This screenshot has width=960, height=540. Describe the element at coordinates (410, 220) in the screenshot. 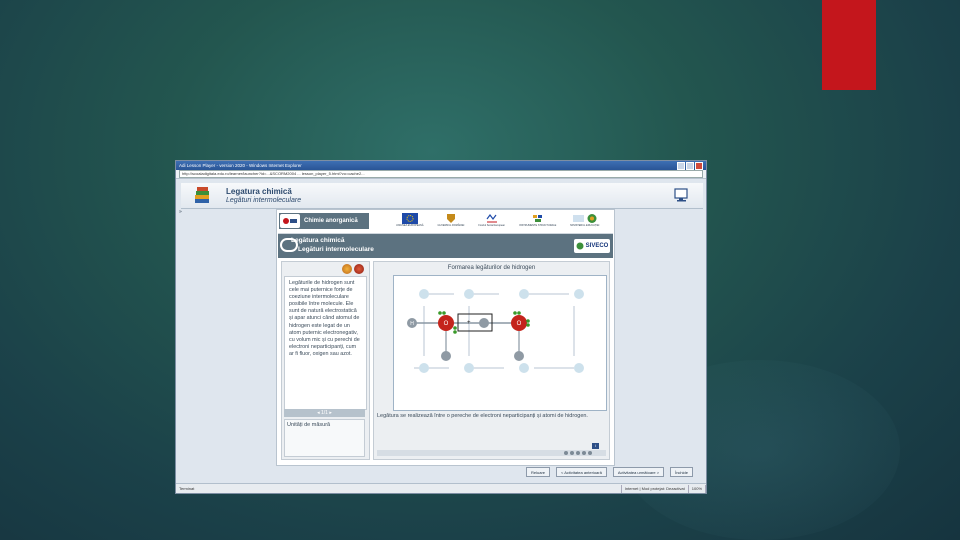

I see `eu-logo: UNIUNEA EUROPEANĂ` at that location.